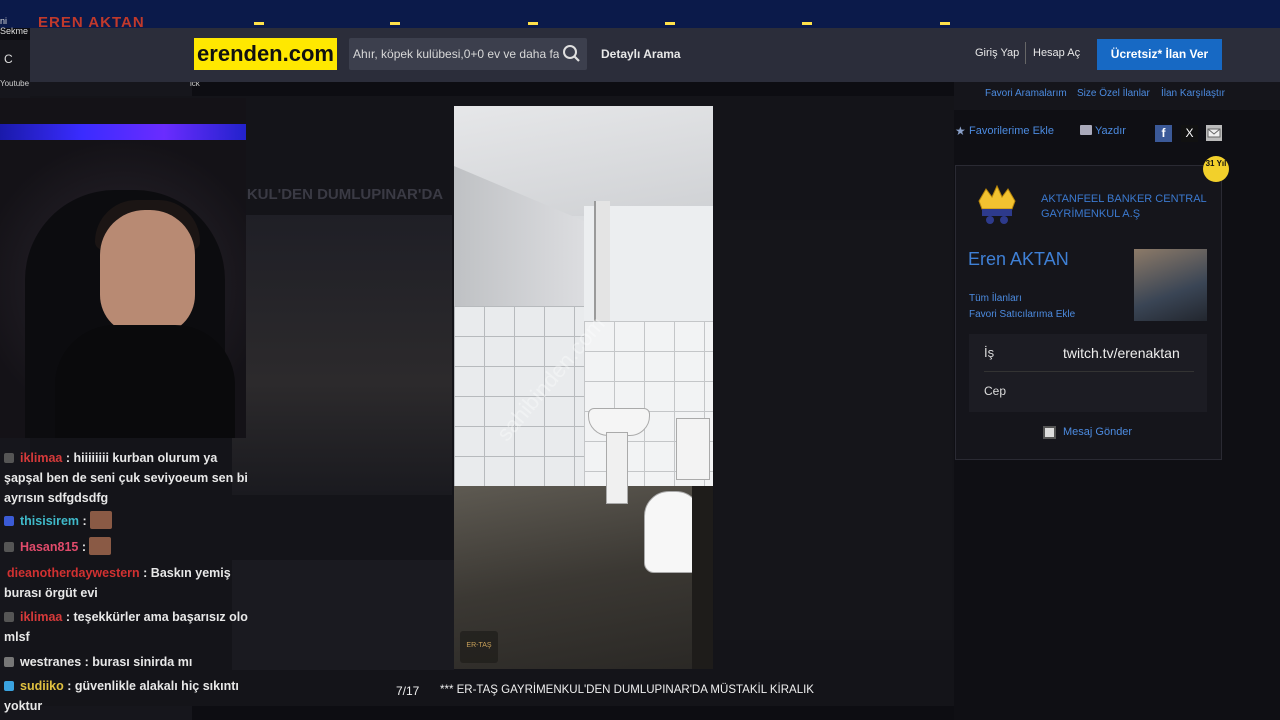  Describe the element at coordinates (42, 686) in the screenshot. I see `chat-username: sudiiko` at that location.